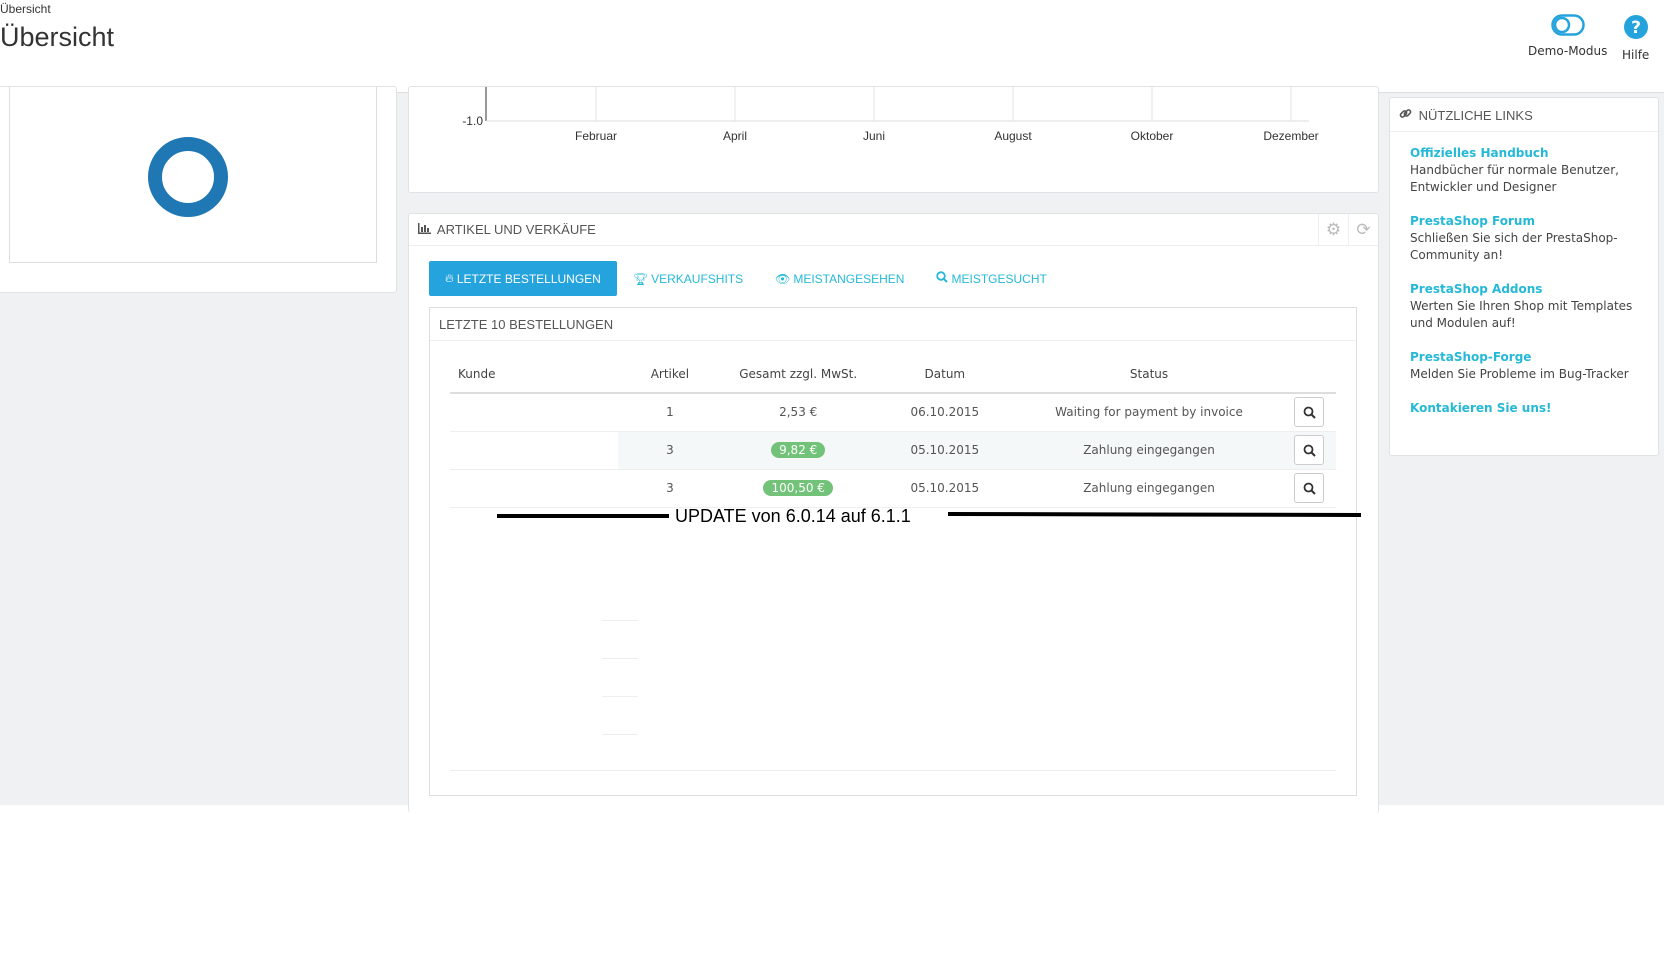  I want to click on donut-panel, so click(198, 189).